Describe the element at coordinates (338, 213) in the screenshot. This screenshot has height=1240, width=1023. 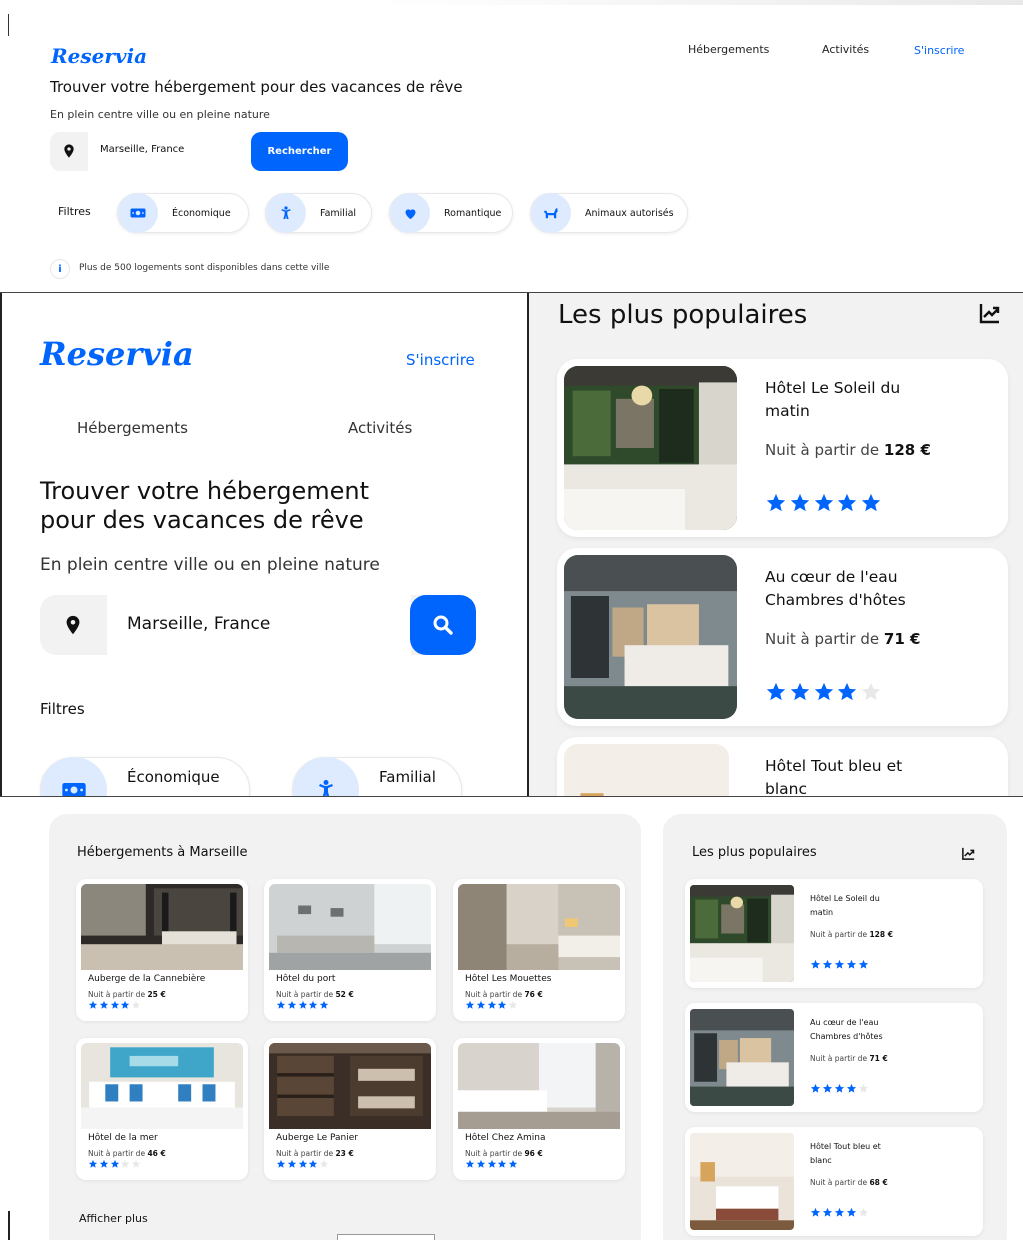
I see `filter-label: Familial` at that location.